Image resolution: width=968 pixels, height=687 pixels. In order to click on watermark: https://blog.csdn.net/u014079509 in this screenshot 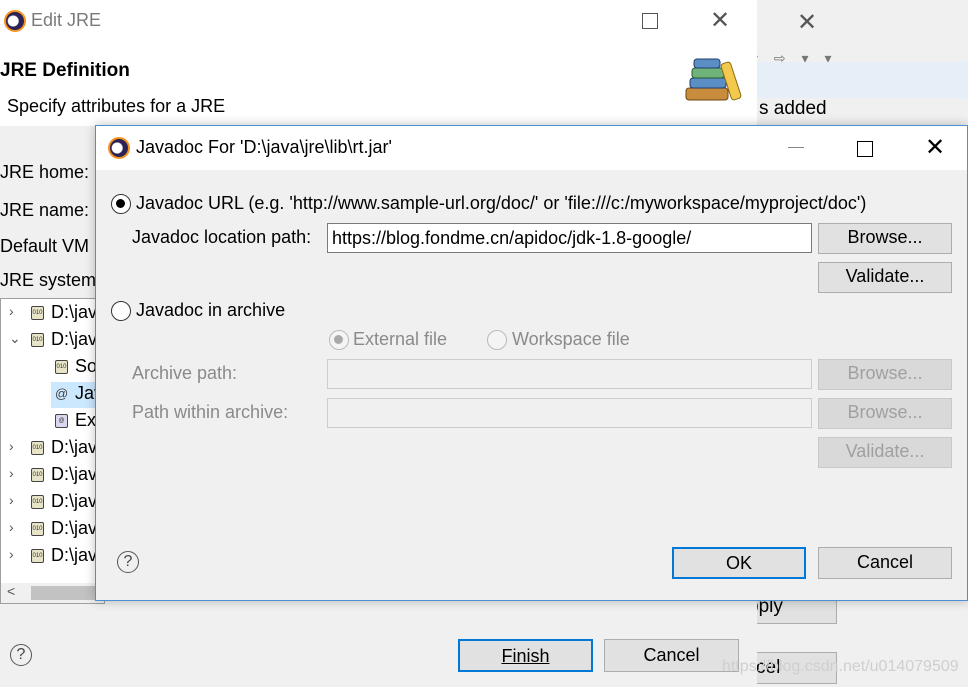, I will do `click(840, 666)`.